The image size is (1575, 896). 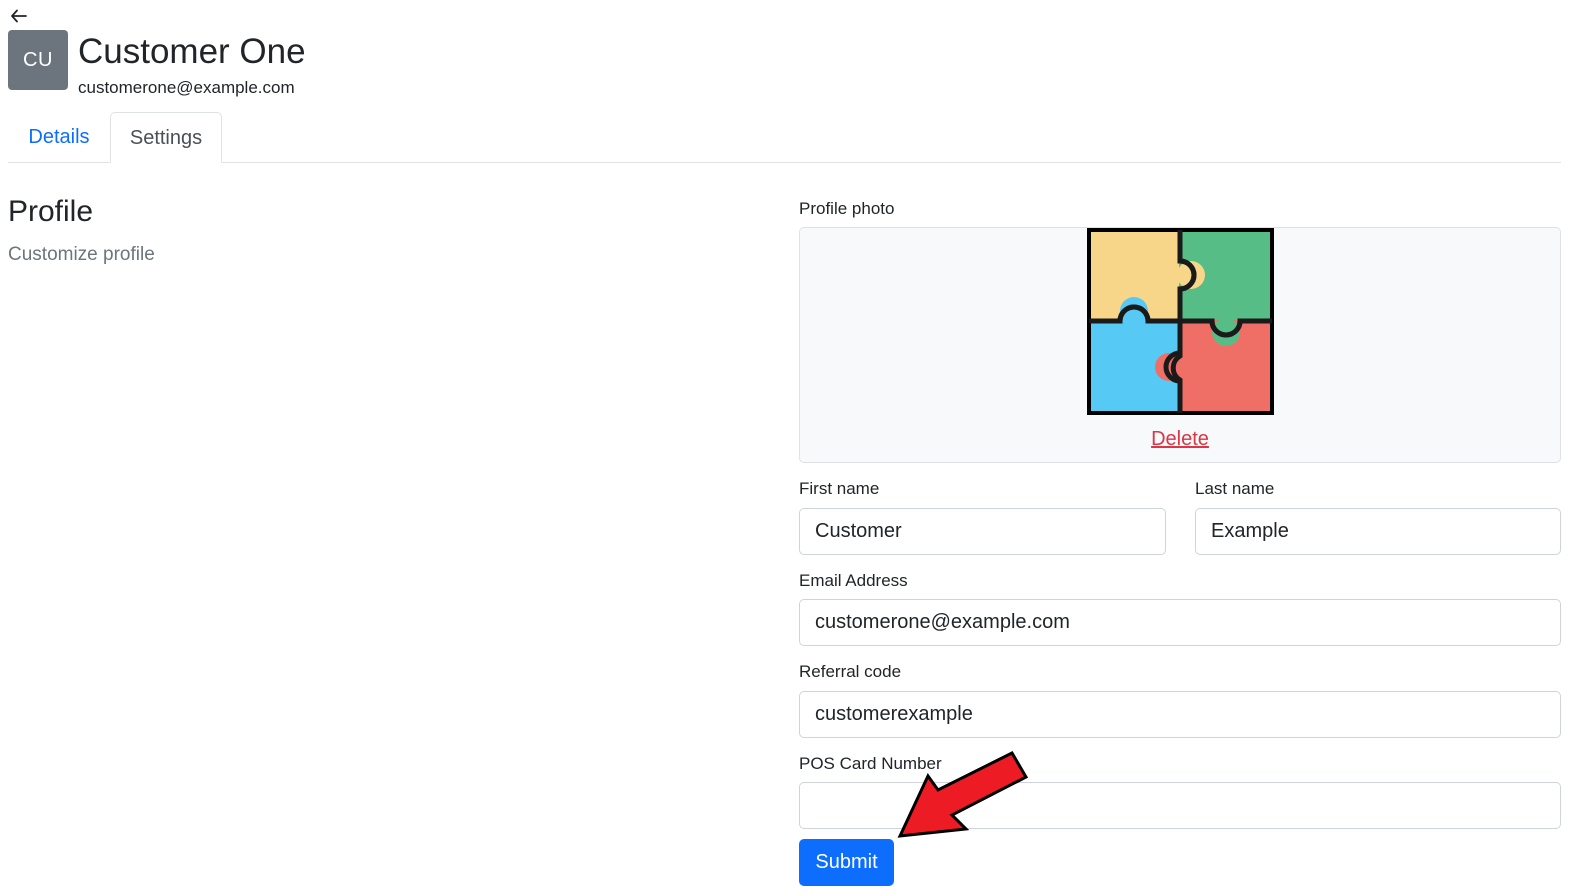 What do you see at coordinates (1378, 531) in the screenshot?
I see `last-name-input` at bounding box center [1378, 531].